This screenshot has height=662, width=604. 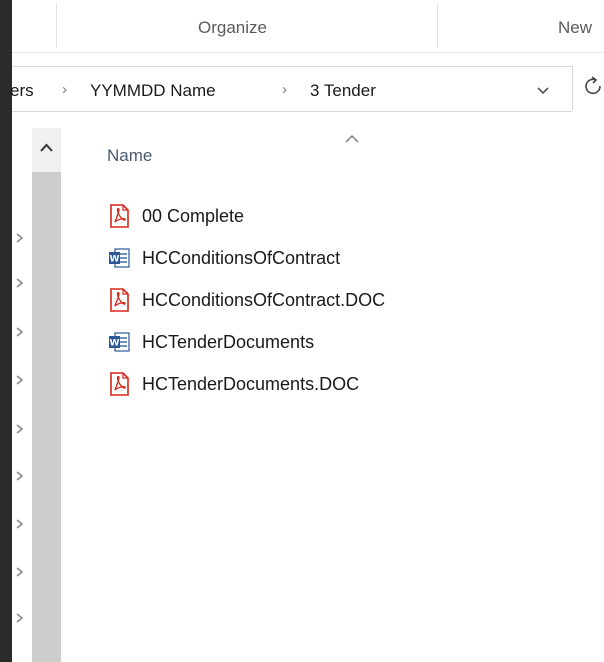 What do you see at coordinates (572, 88) in the screenshot?
I see `address-separator` at bounding box center [572, 88].